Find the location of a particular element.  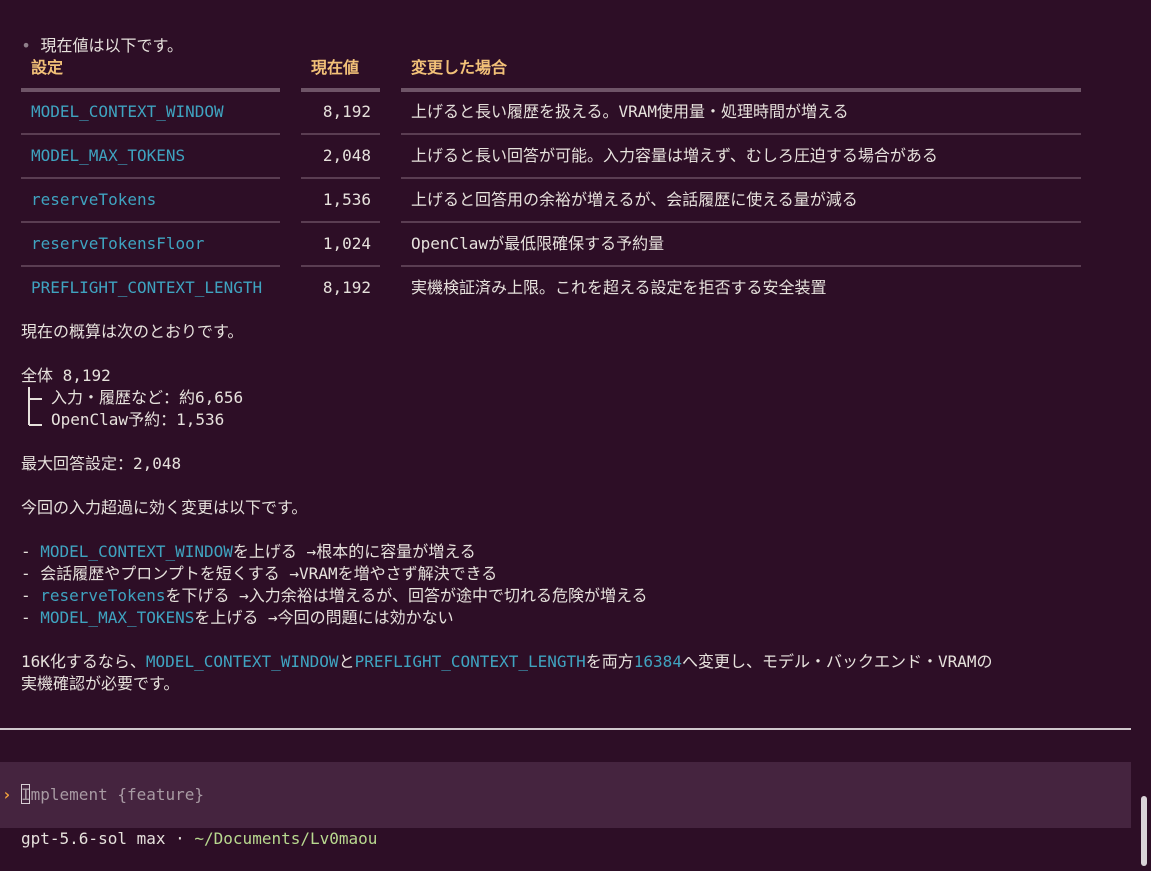

prompt-input-bar: › Implement {feature} is located at coordinates (565, 795).